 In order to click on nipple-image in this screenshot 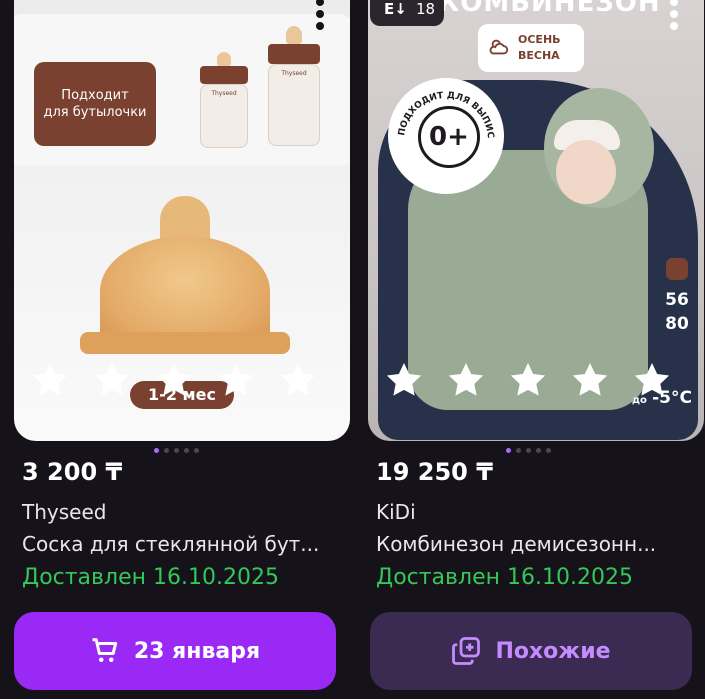, I will do `click(185, 276)`.